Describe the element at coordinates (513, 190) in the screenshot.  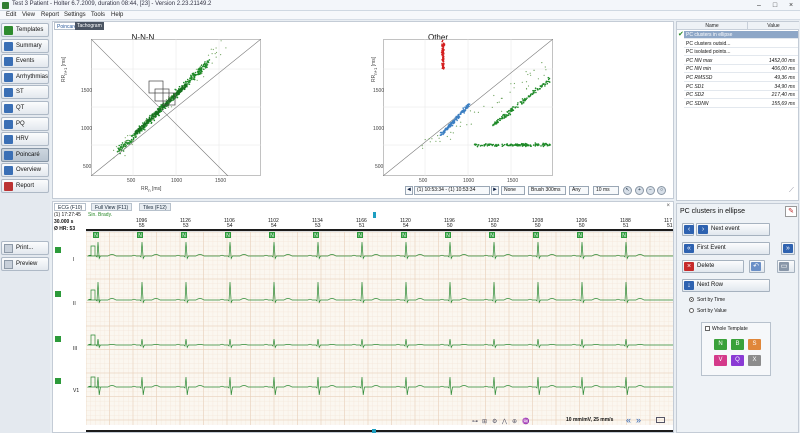
I see `filter-select: None` at that location.